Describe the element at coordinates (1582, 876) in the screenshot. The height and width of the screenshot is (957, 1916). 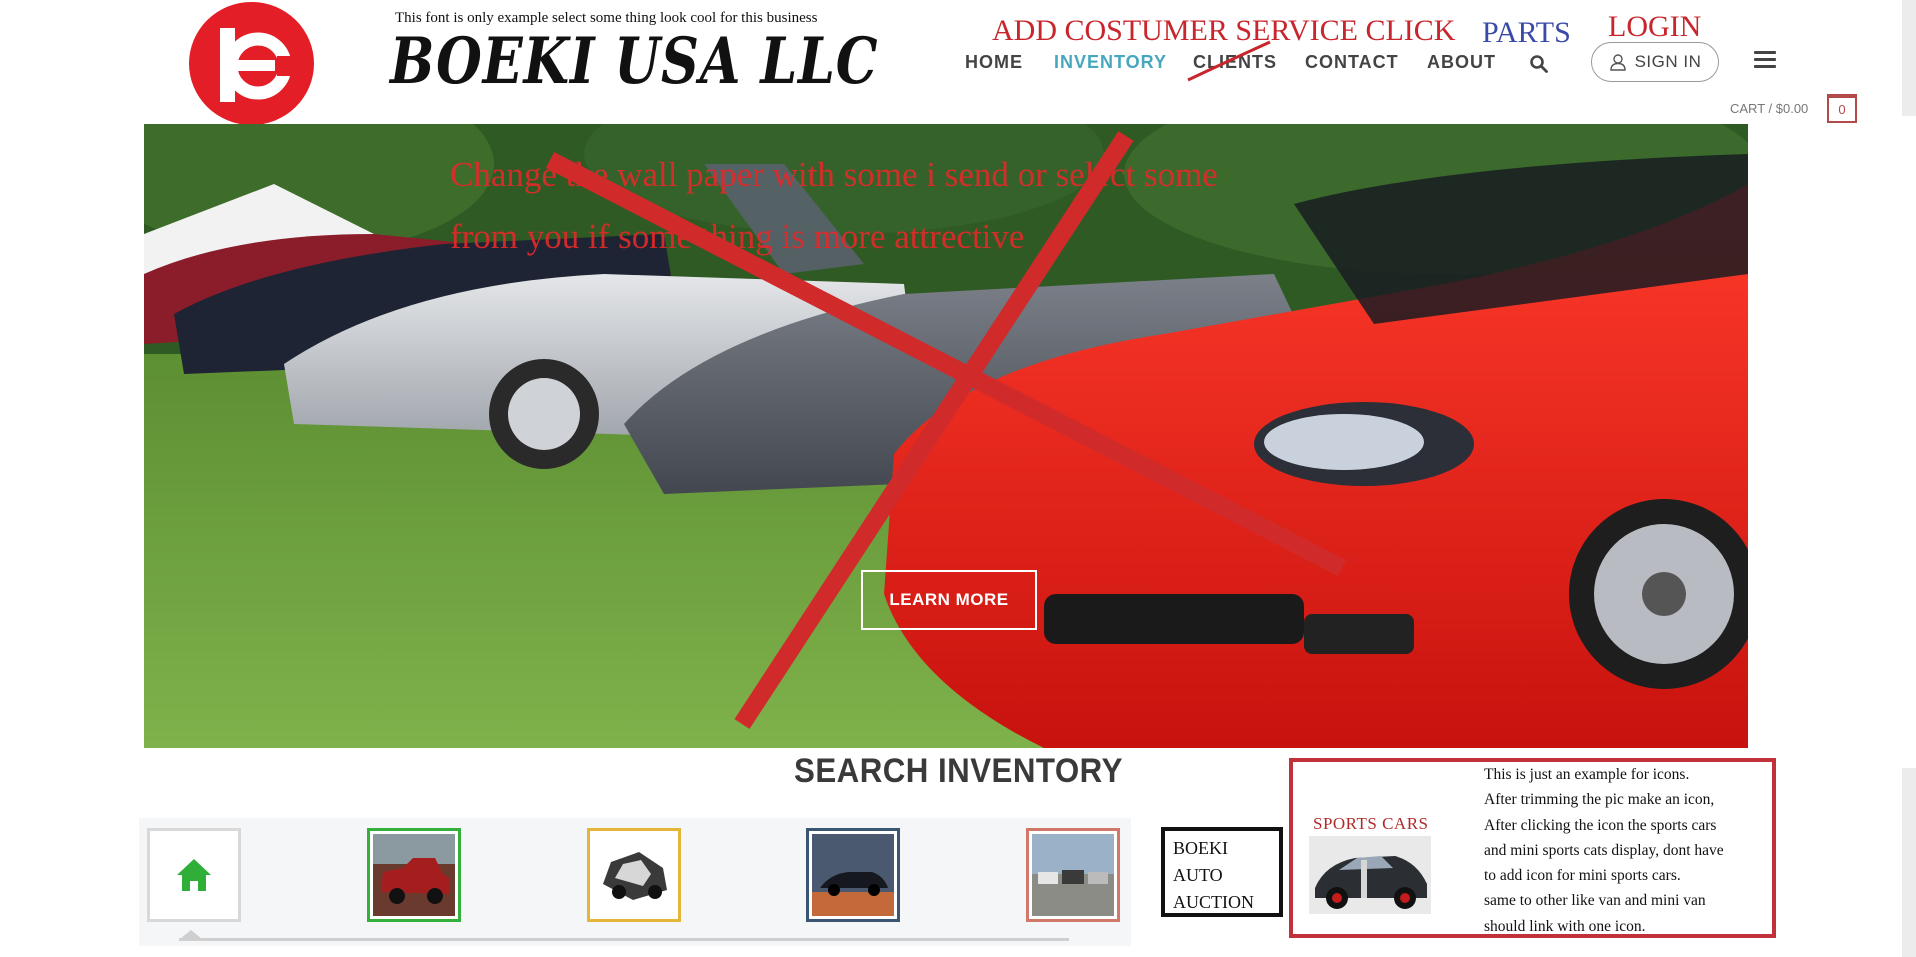
I see `note-line: to add icon for mini sports cars.` at that location.